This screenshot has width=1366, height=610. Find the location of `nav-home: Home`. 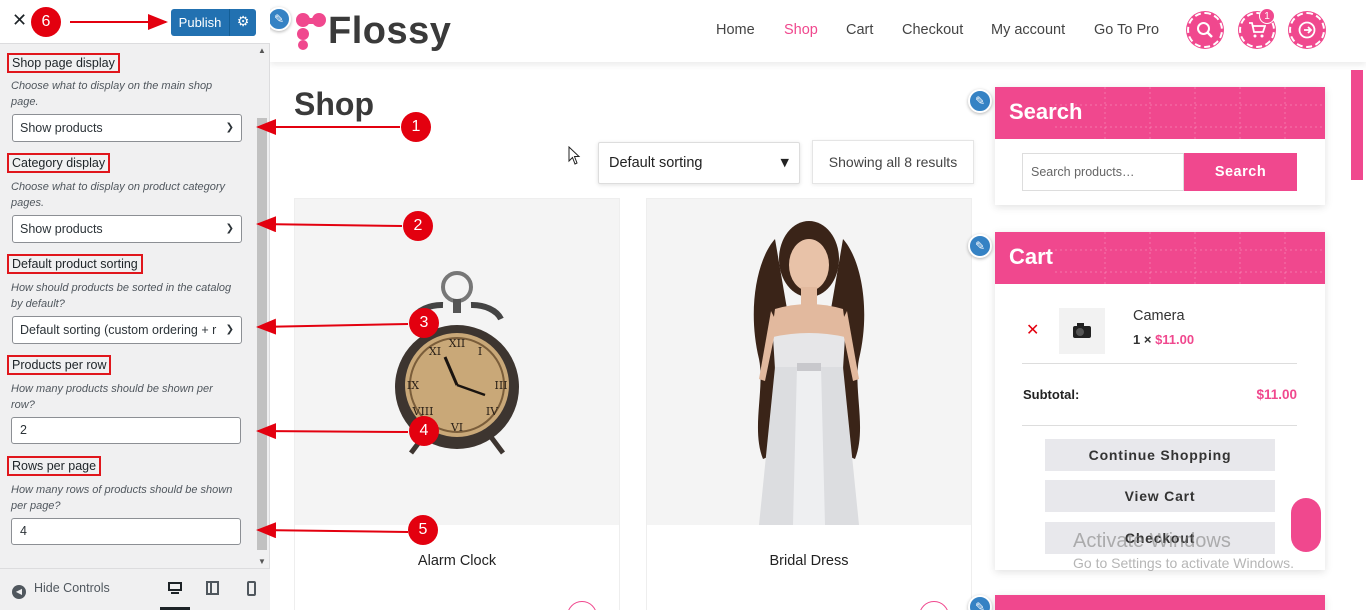

nav-home: Home is located at coordinates (735, 30).